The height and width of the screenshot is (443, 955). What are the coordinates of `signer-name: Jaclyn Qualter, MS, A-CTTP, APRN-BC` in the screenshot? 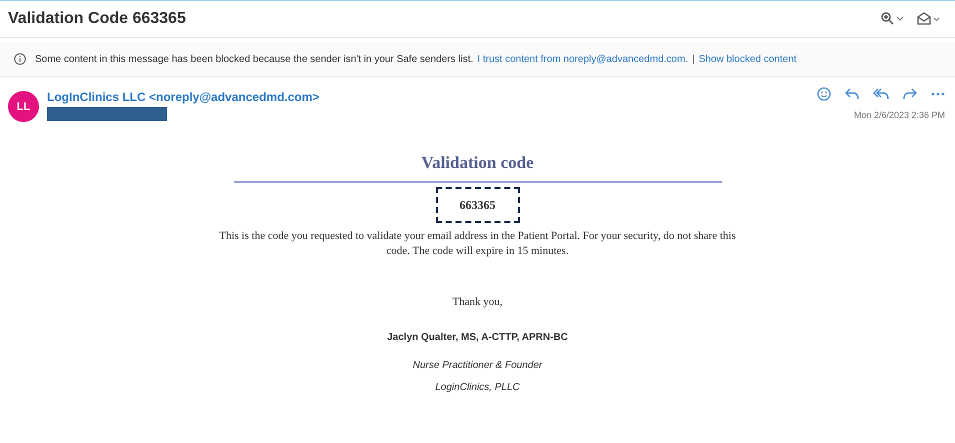 It's located at (477, 337).